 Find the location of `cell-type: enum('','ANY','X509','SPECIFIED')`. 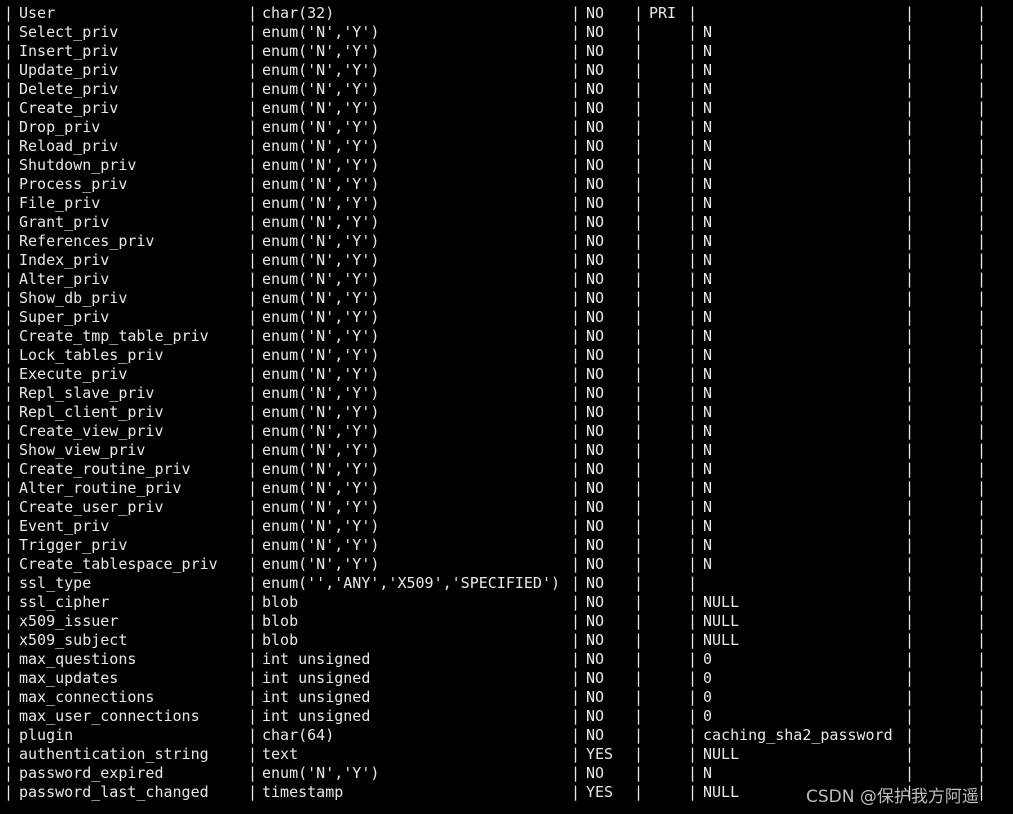

cell-type: enum('','ANY','X509','SPECIFIED') is located at coordinates (411, 583).